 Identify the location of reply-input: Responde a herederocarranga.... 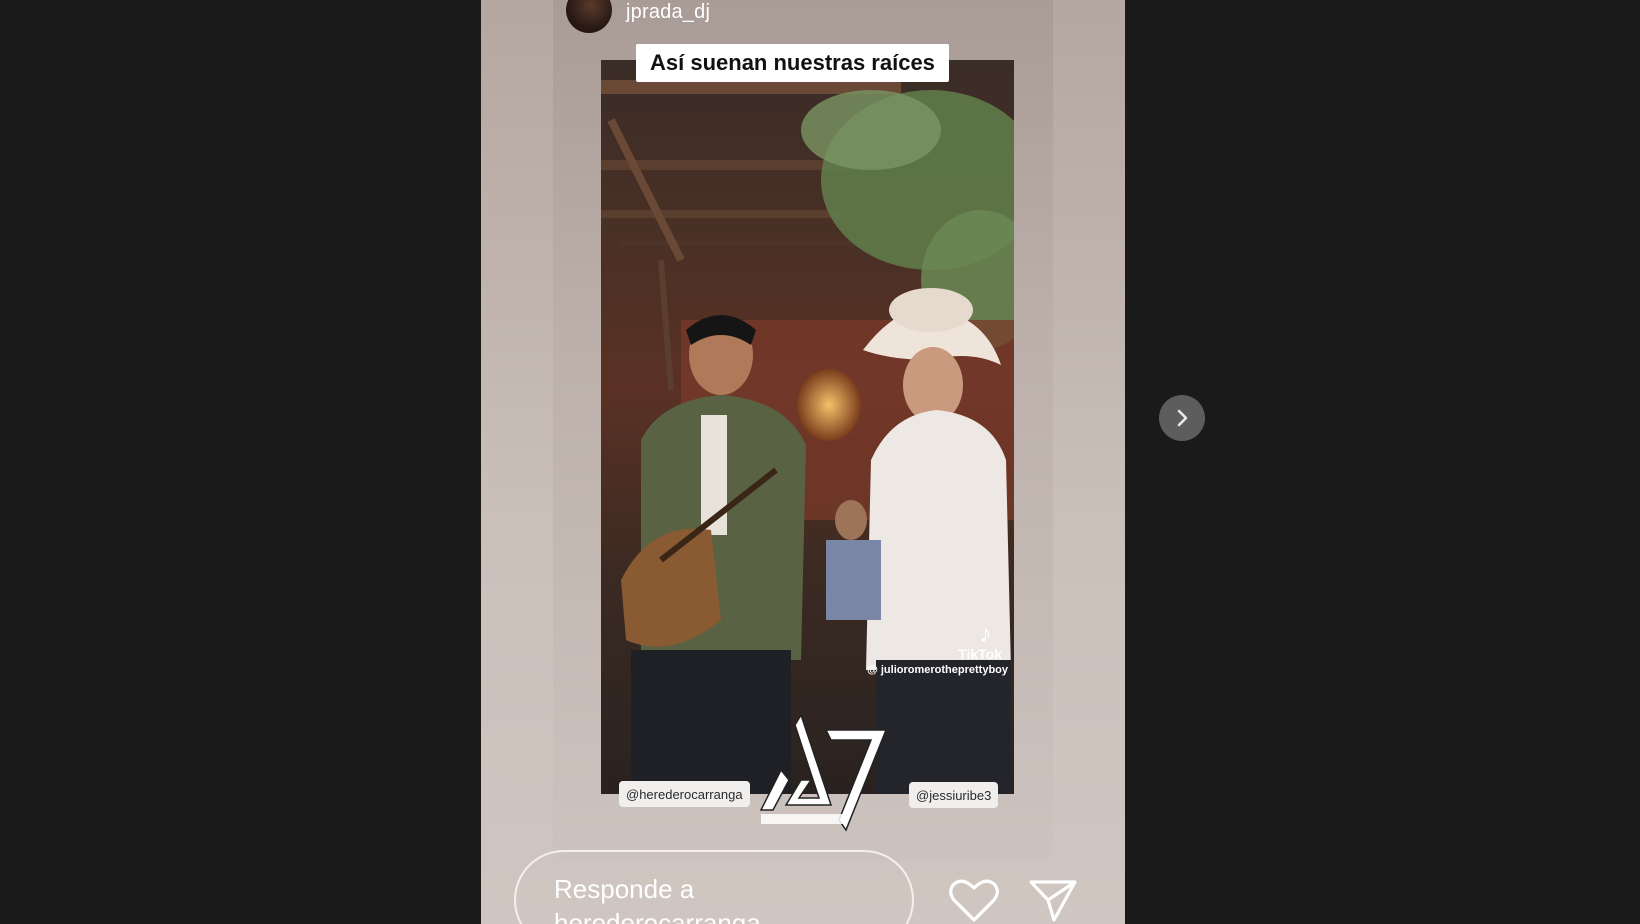
(714, 887).